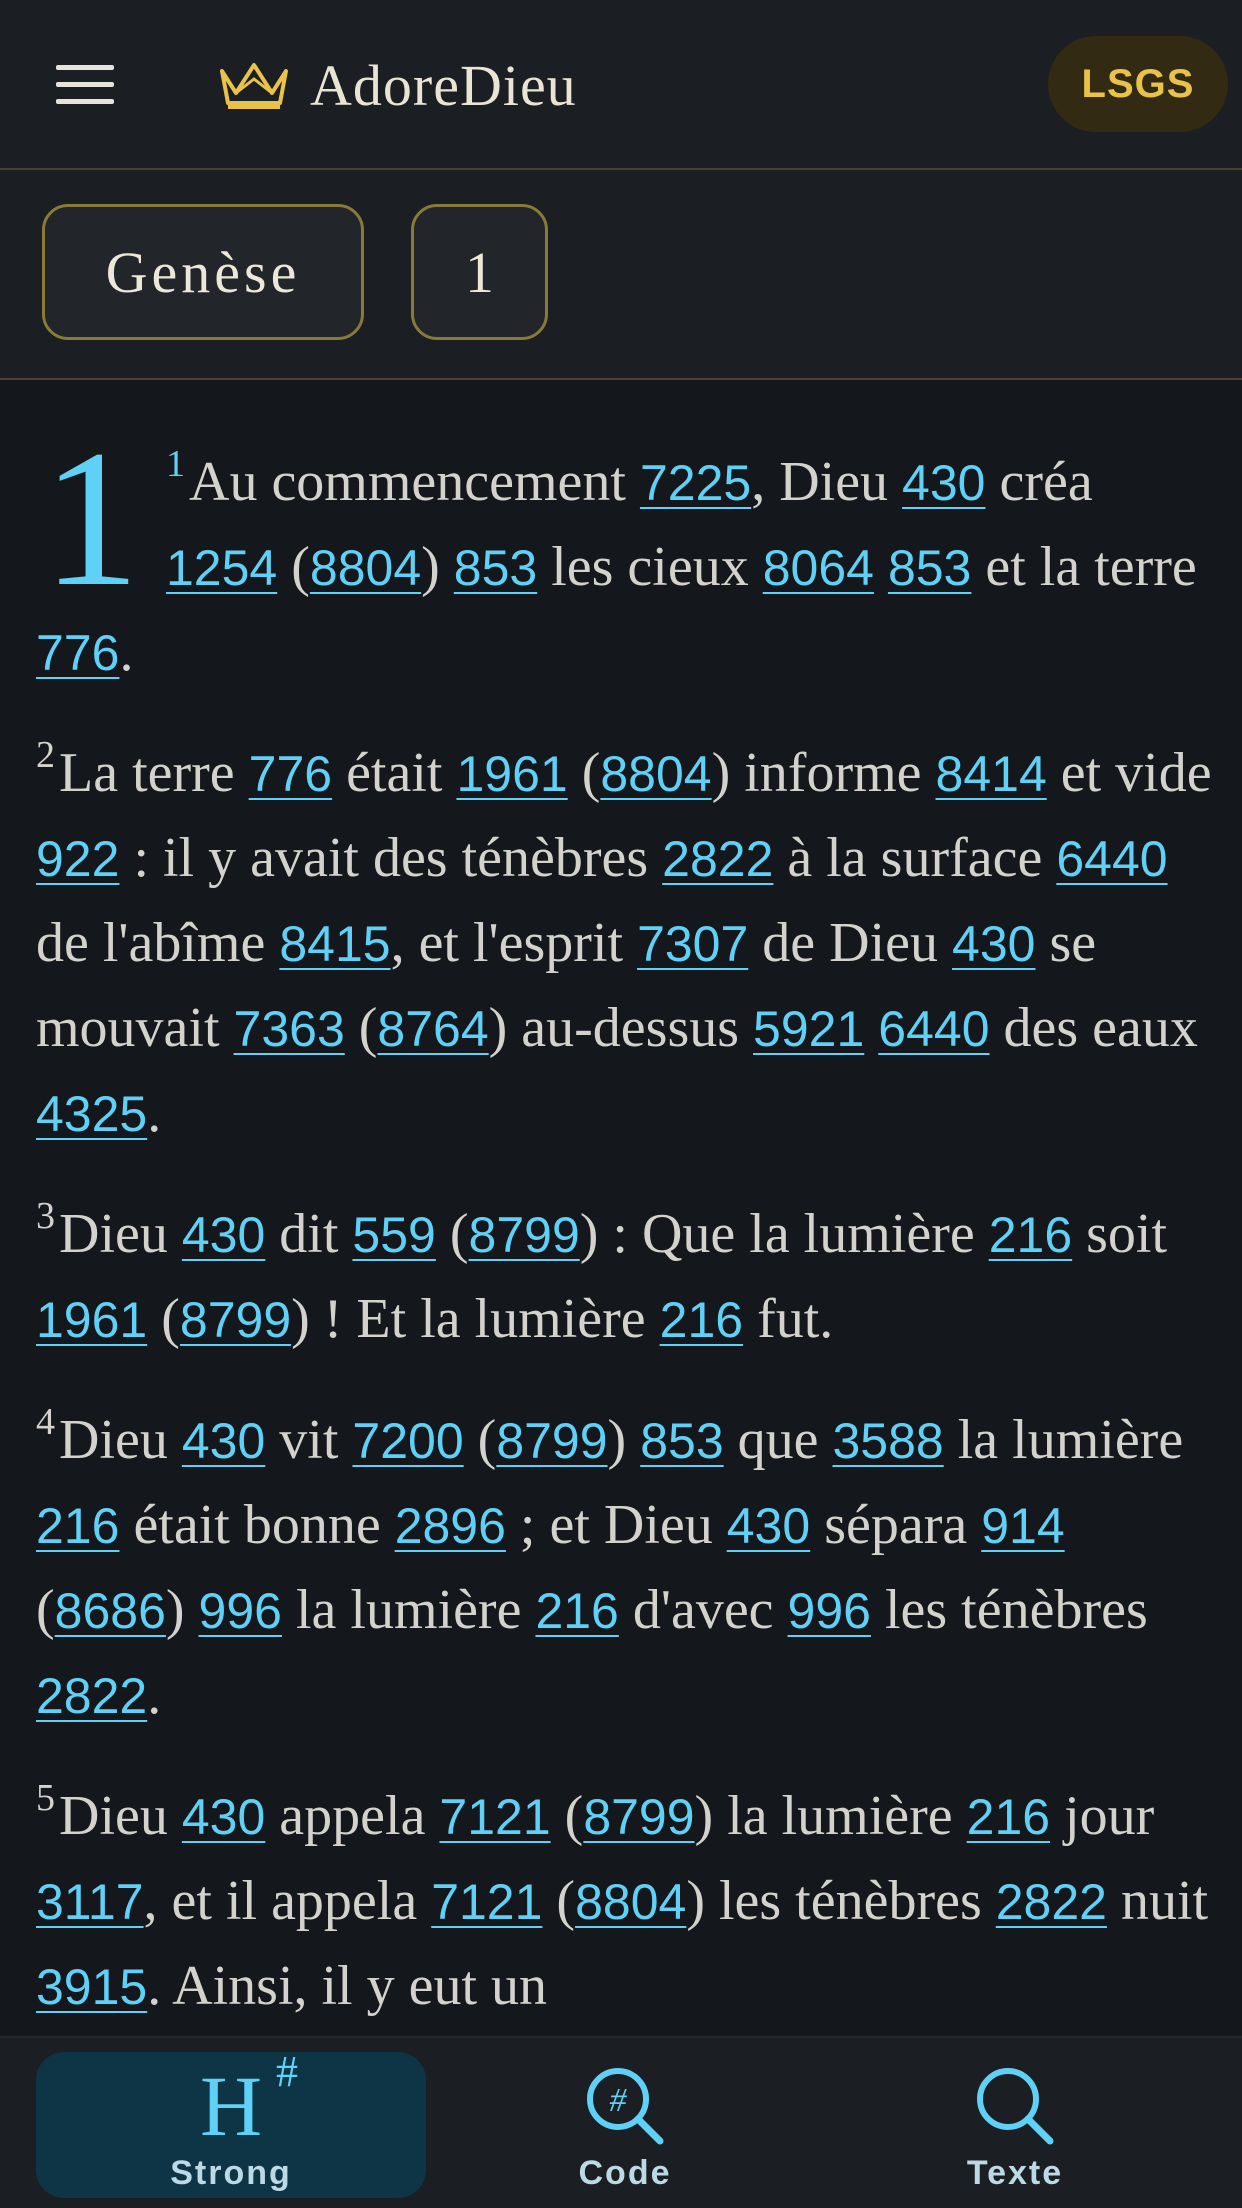 This screenshot has height=2208, width=1242. I want to click on verse-text: ) au-dessus, so click(621, 1028).